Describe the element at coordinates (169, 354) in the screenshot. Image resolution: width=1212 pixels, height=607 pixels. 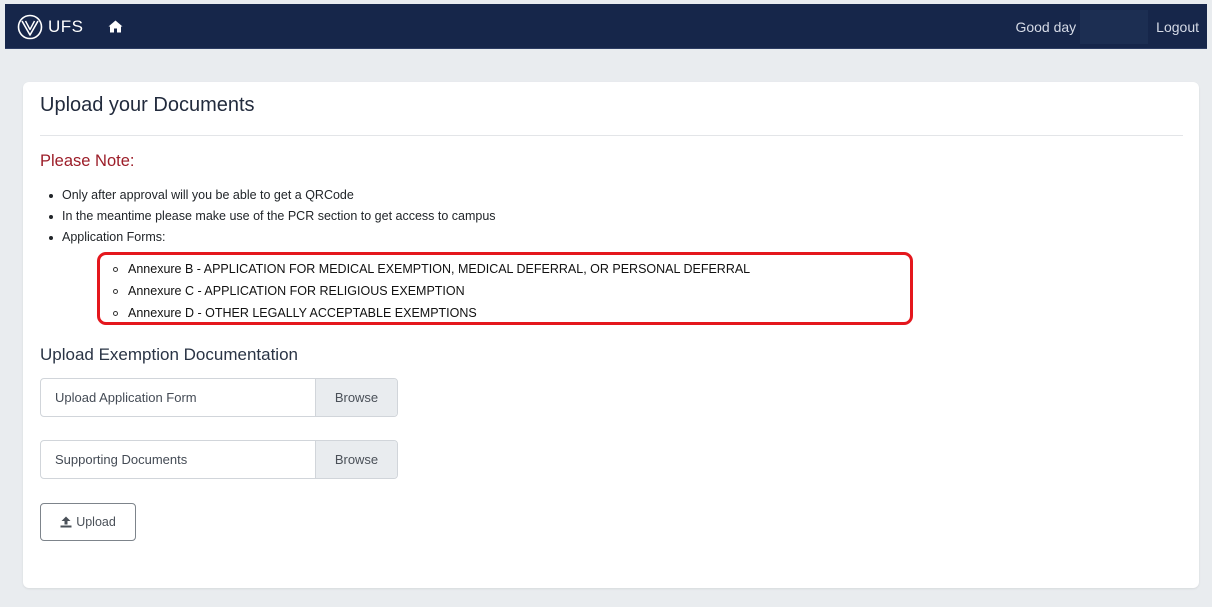
I see `section-heading: Upload Exemption Documentation` at that location.